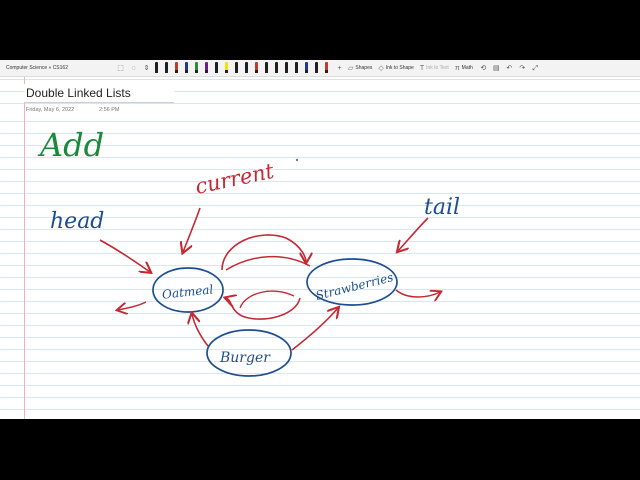 The image size is (640, 480). What do you see at coordinates (187, 291) in the screenshot?
I see `node-oatmeal-label: Oatmeal` at bounding box center [187, 291].